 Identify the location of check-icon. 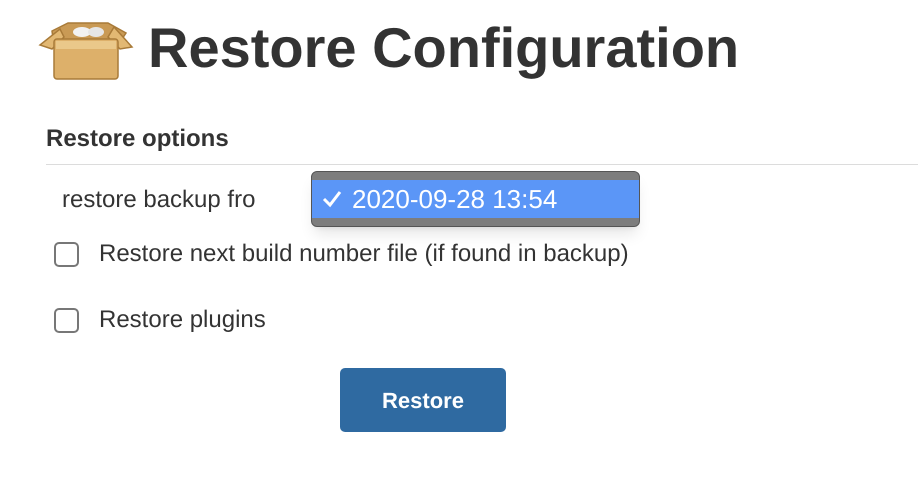
(332, 199).